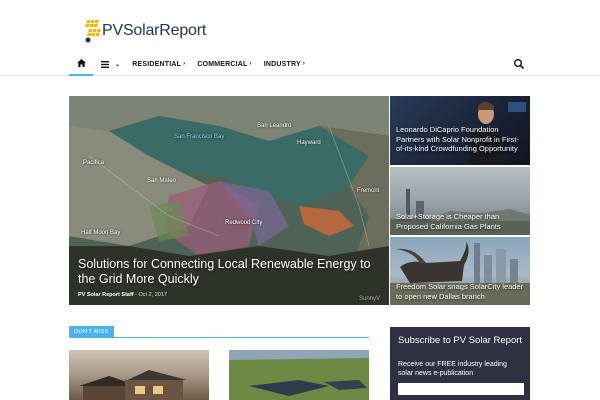  I want to click on nav-item-label: INDUSTRY, so click(282, 64).